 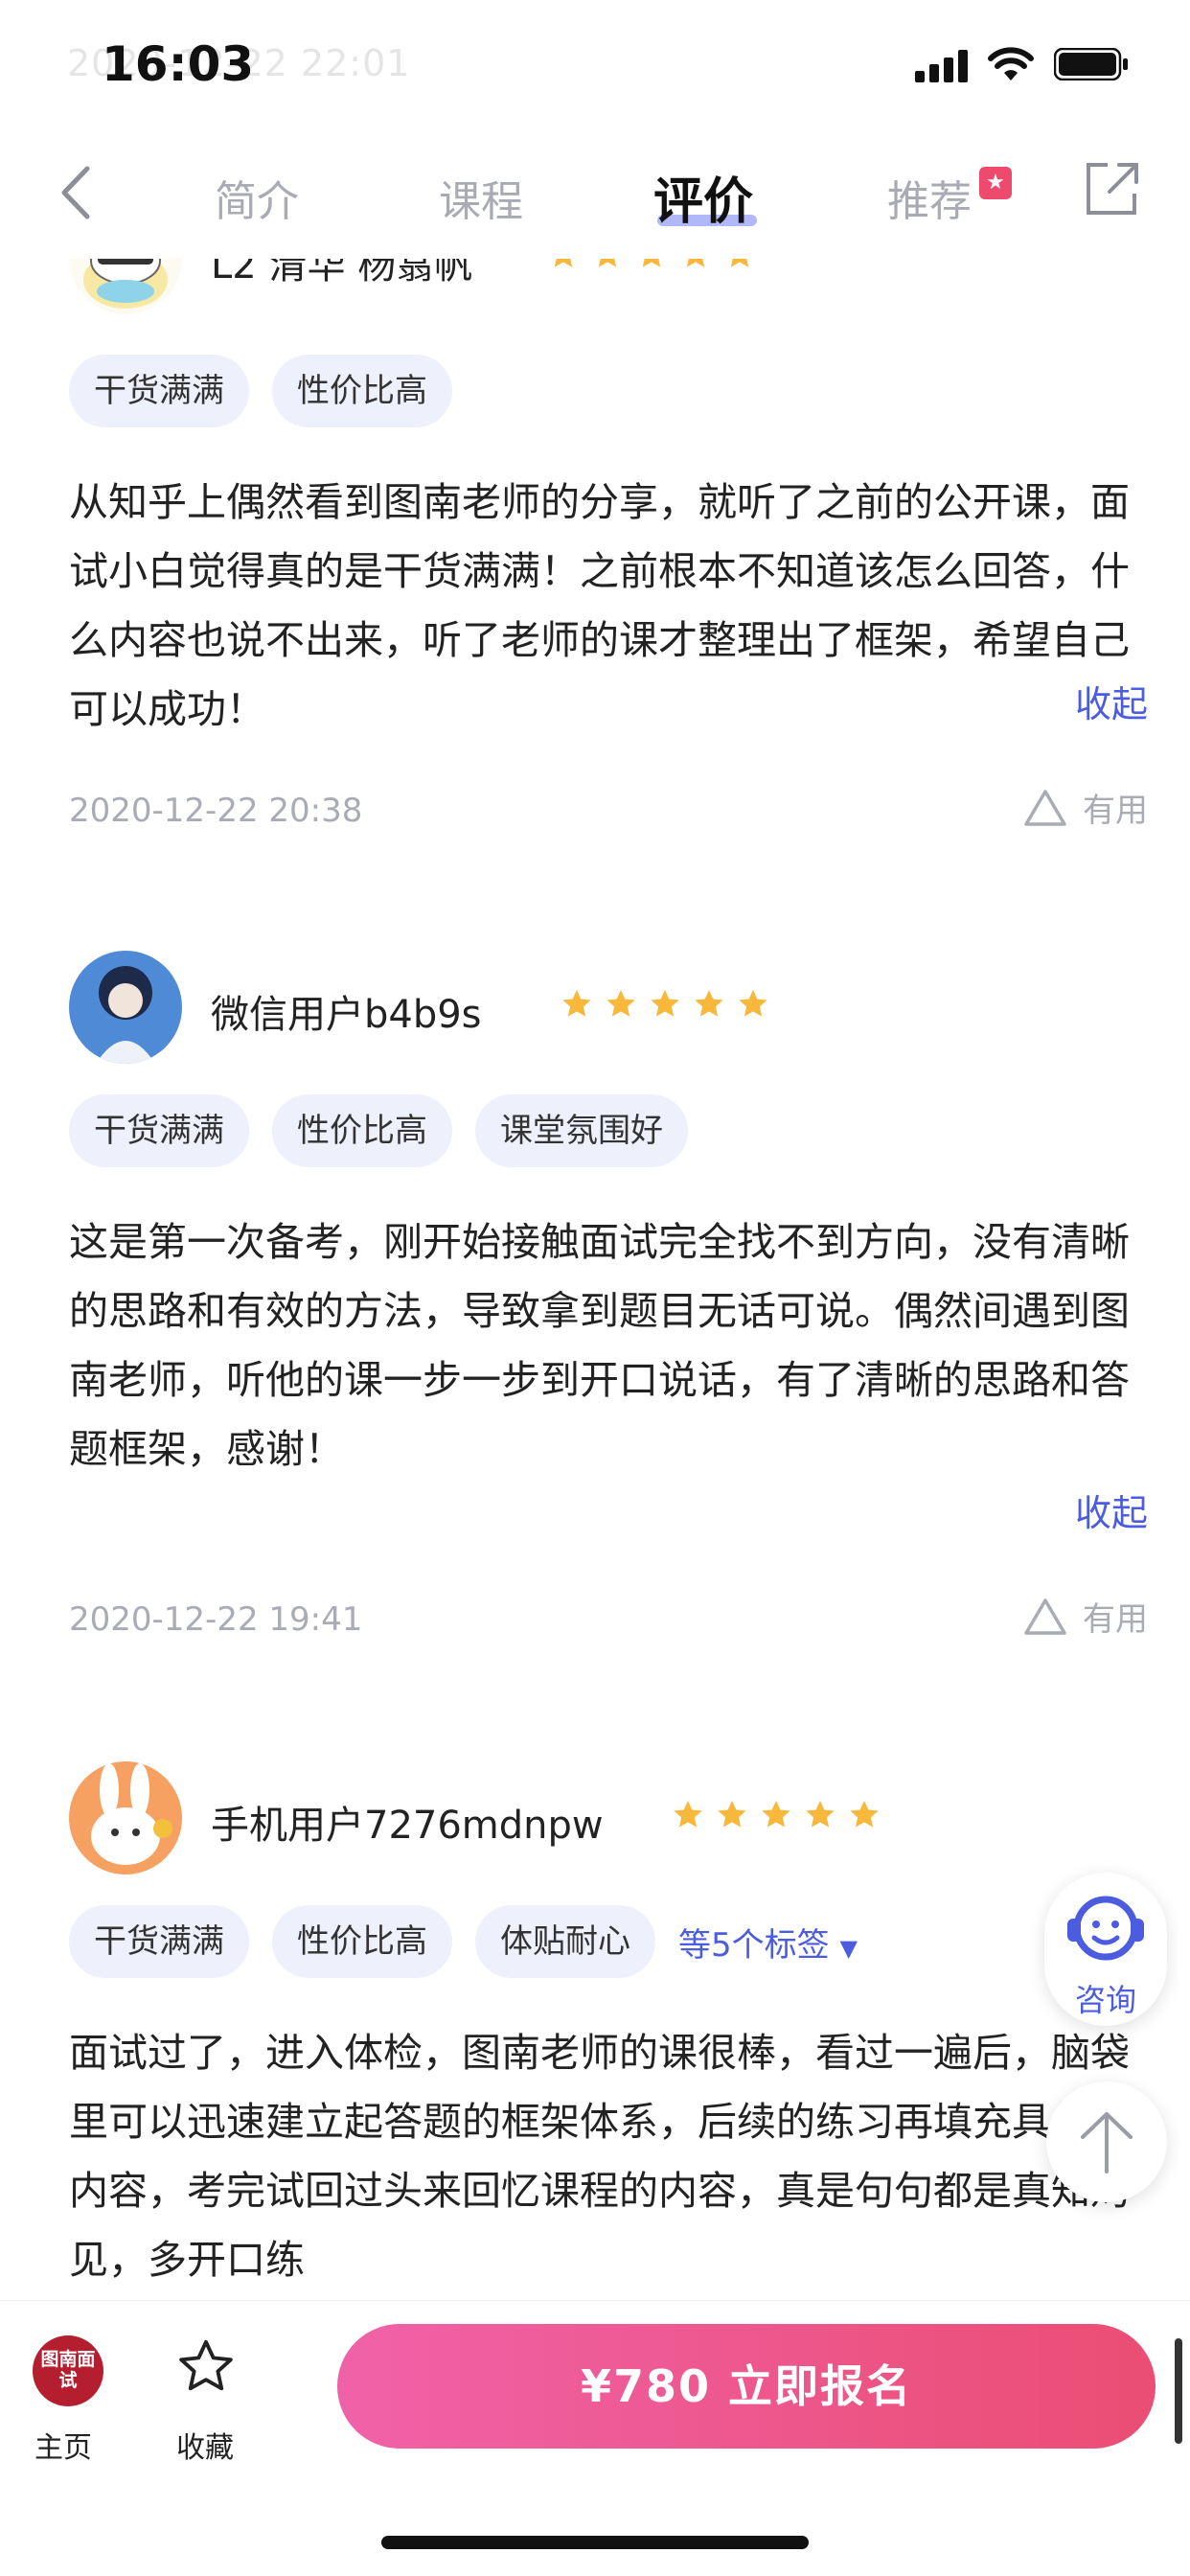 What do you see at coordinates (595, 2542) in the screenshot?
I see `home-indicator` at bounding box center [595, 2542].